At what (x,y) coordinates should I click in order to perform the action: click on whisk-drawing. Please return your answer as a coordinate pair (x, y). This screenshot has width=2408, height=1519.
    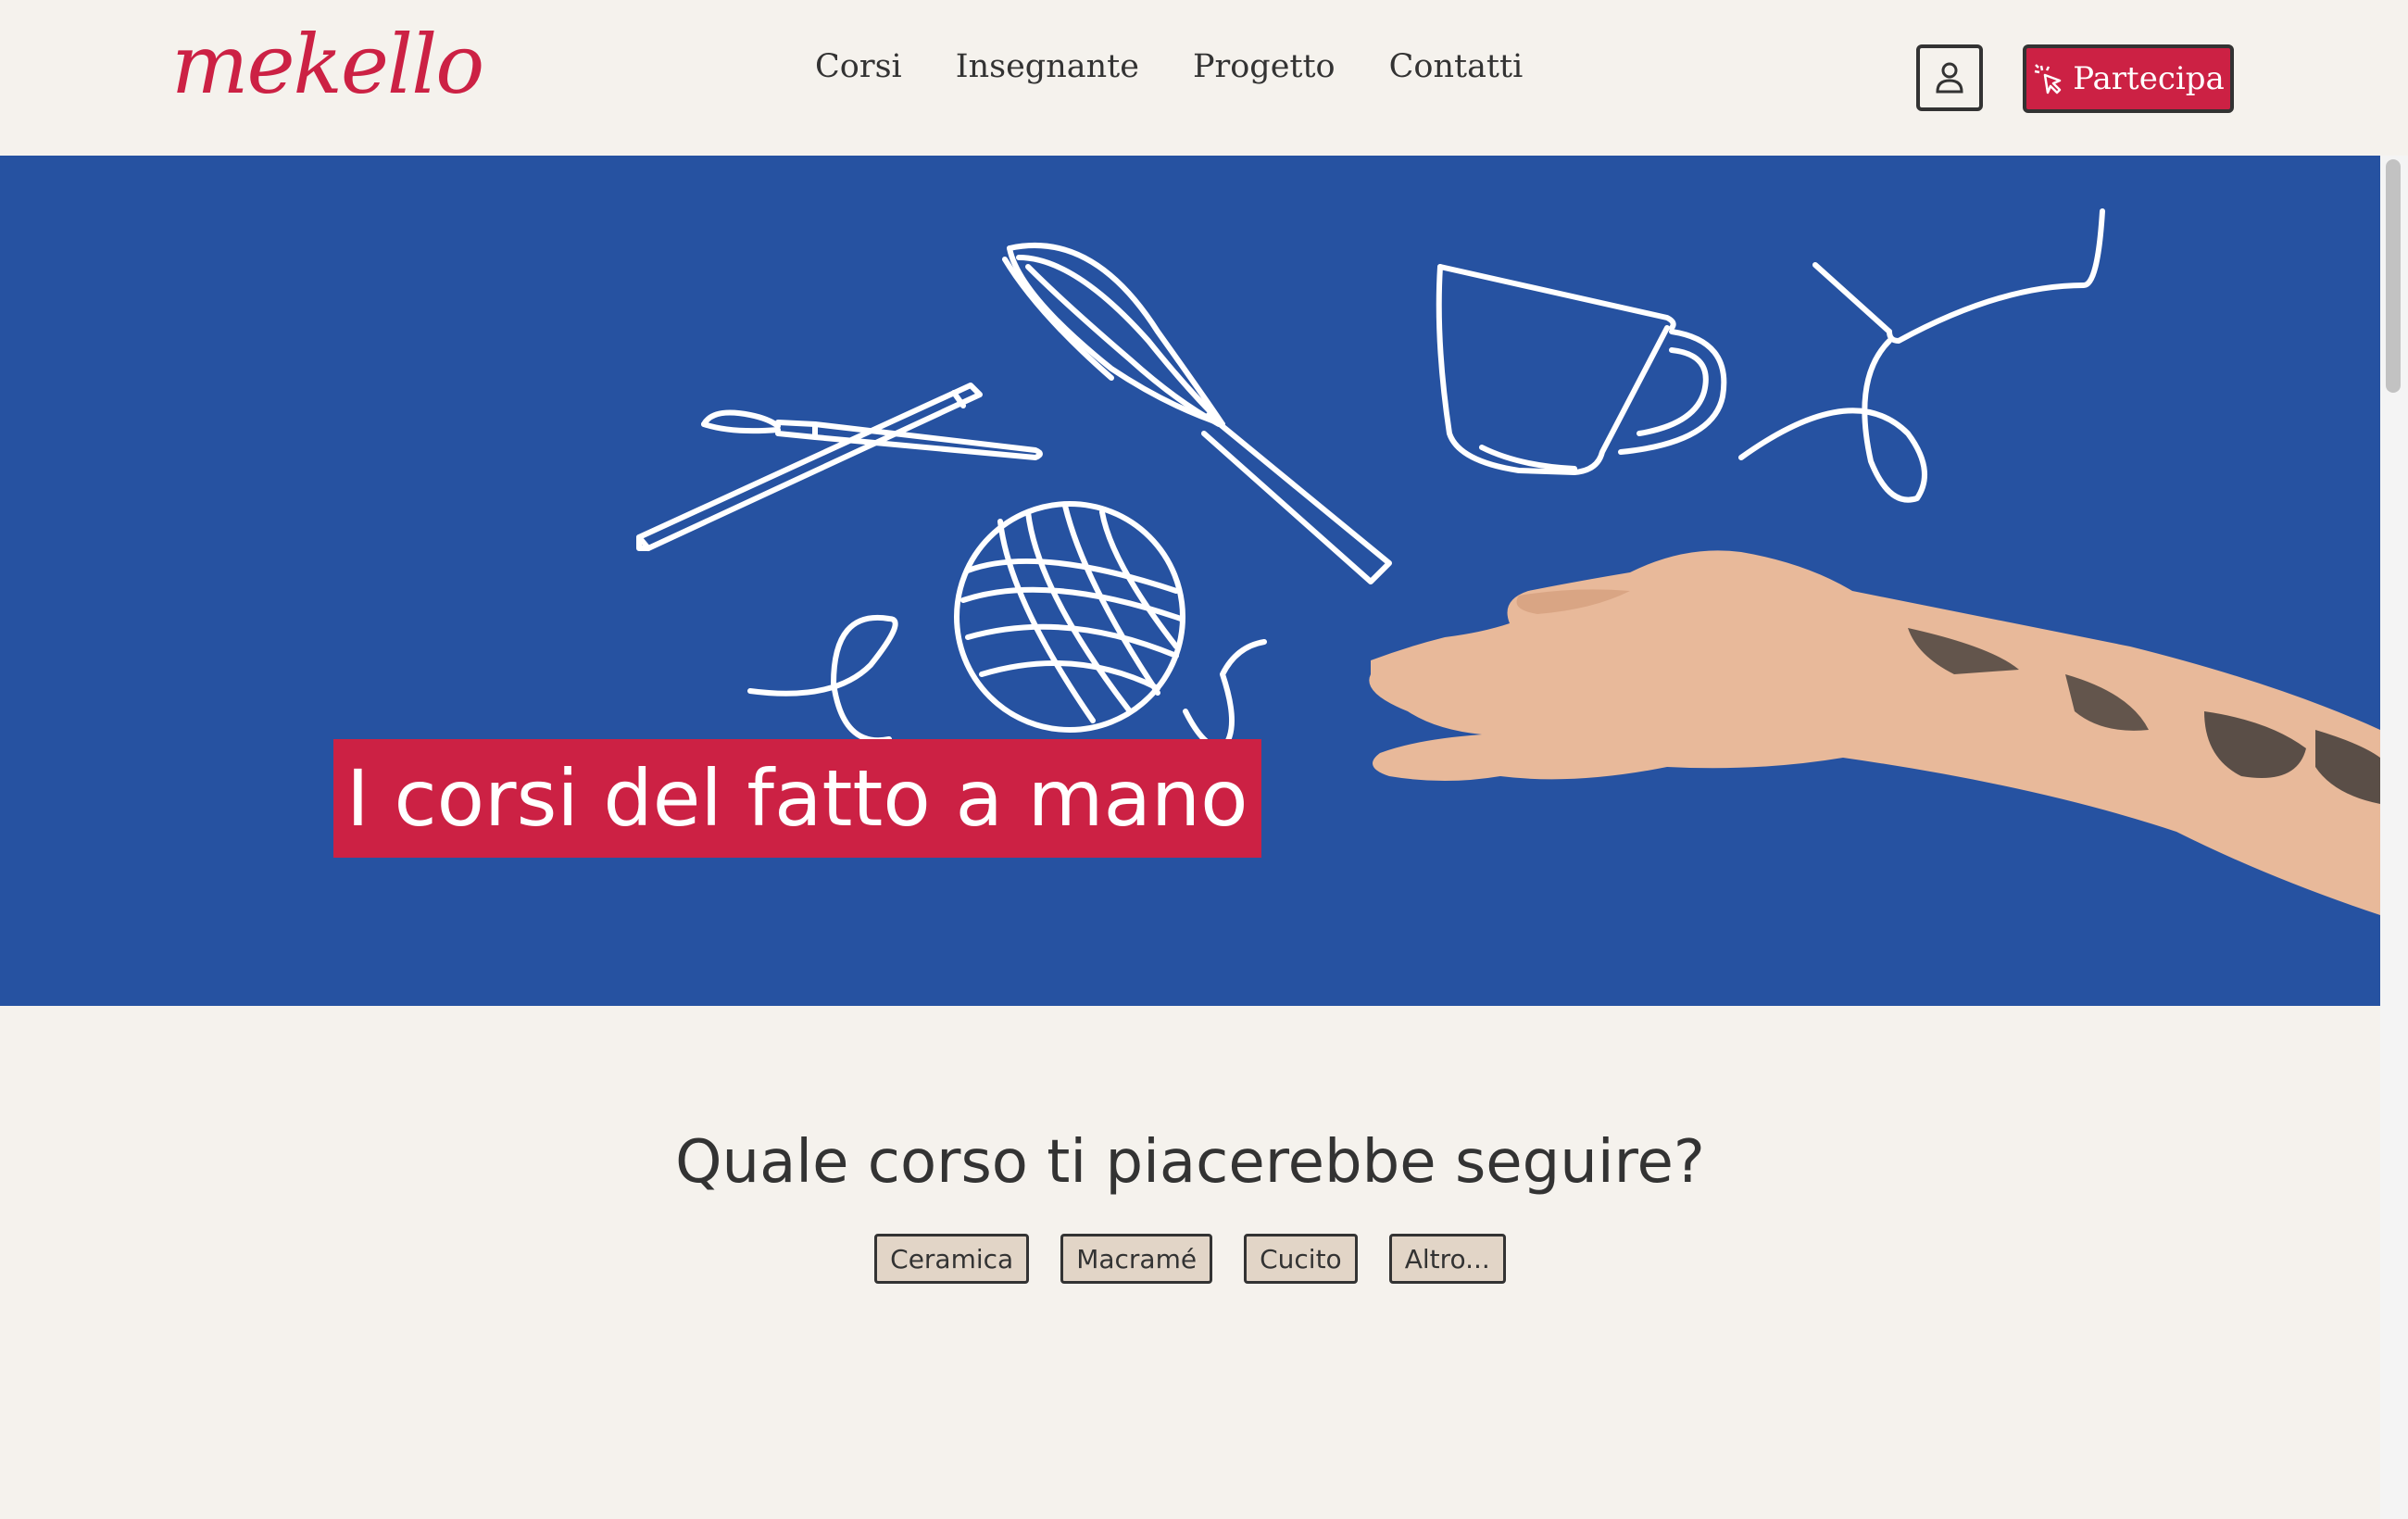
    Looking at the image, I should click on (1197, 413).